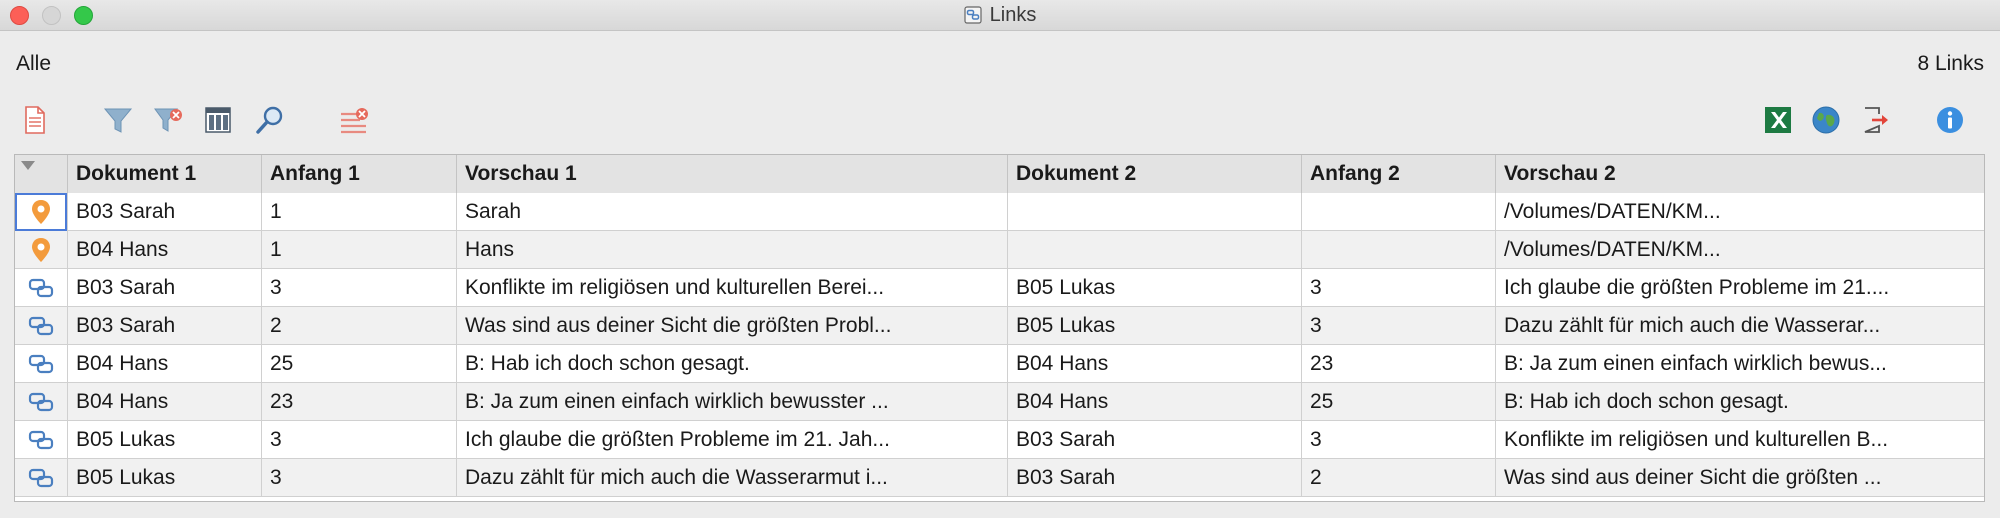 This screenshot has height=518, width=2000. What do you see at coordinates (1399, 174) in the screenshot?
I see `column-header-anfang-2: Anfang 2` at bounding box center [1399, 174].